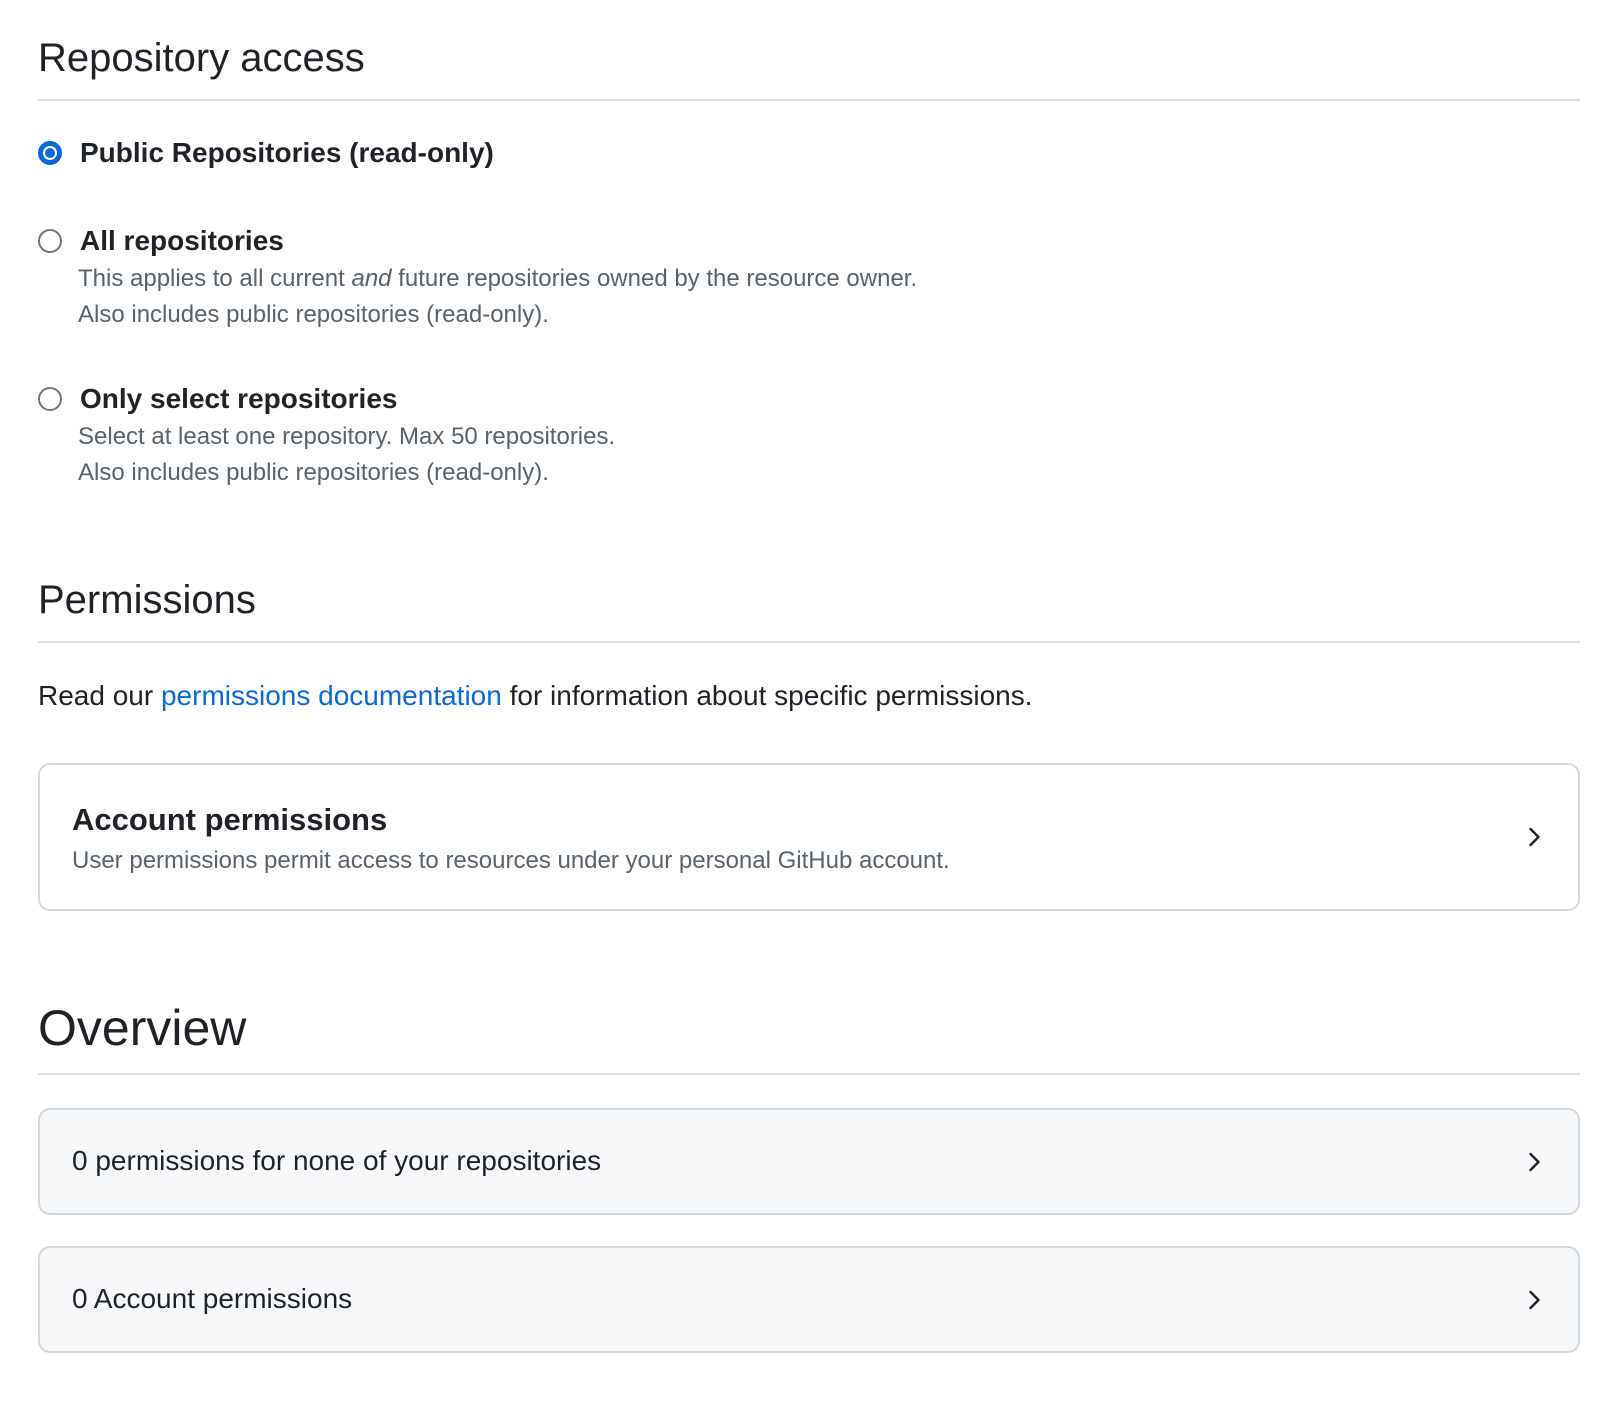  I want to click on radio-label-select: Only select repositories, so click(238, 399).